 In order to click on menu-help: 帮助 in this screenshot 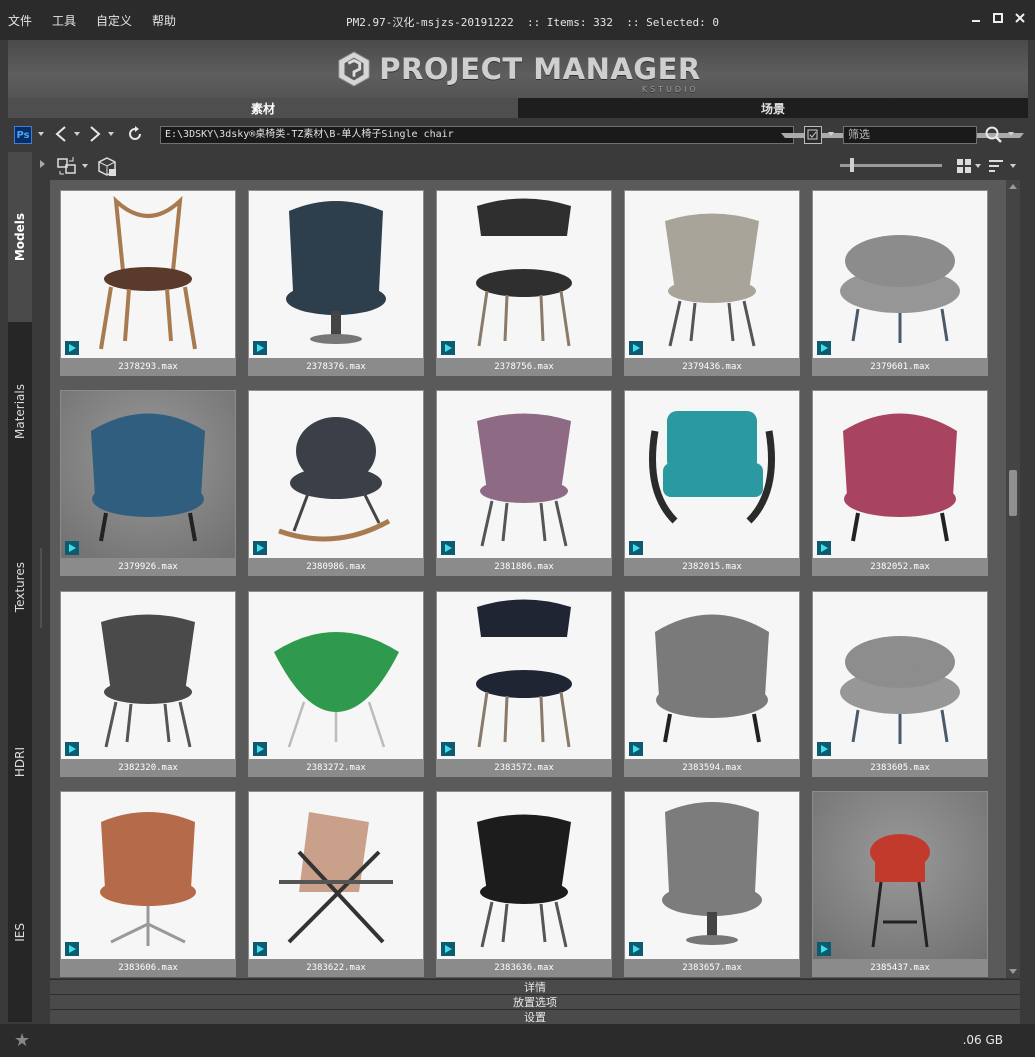, I will do `click(164, 20)`.